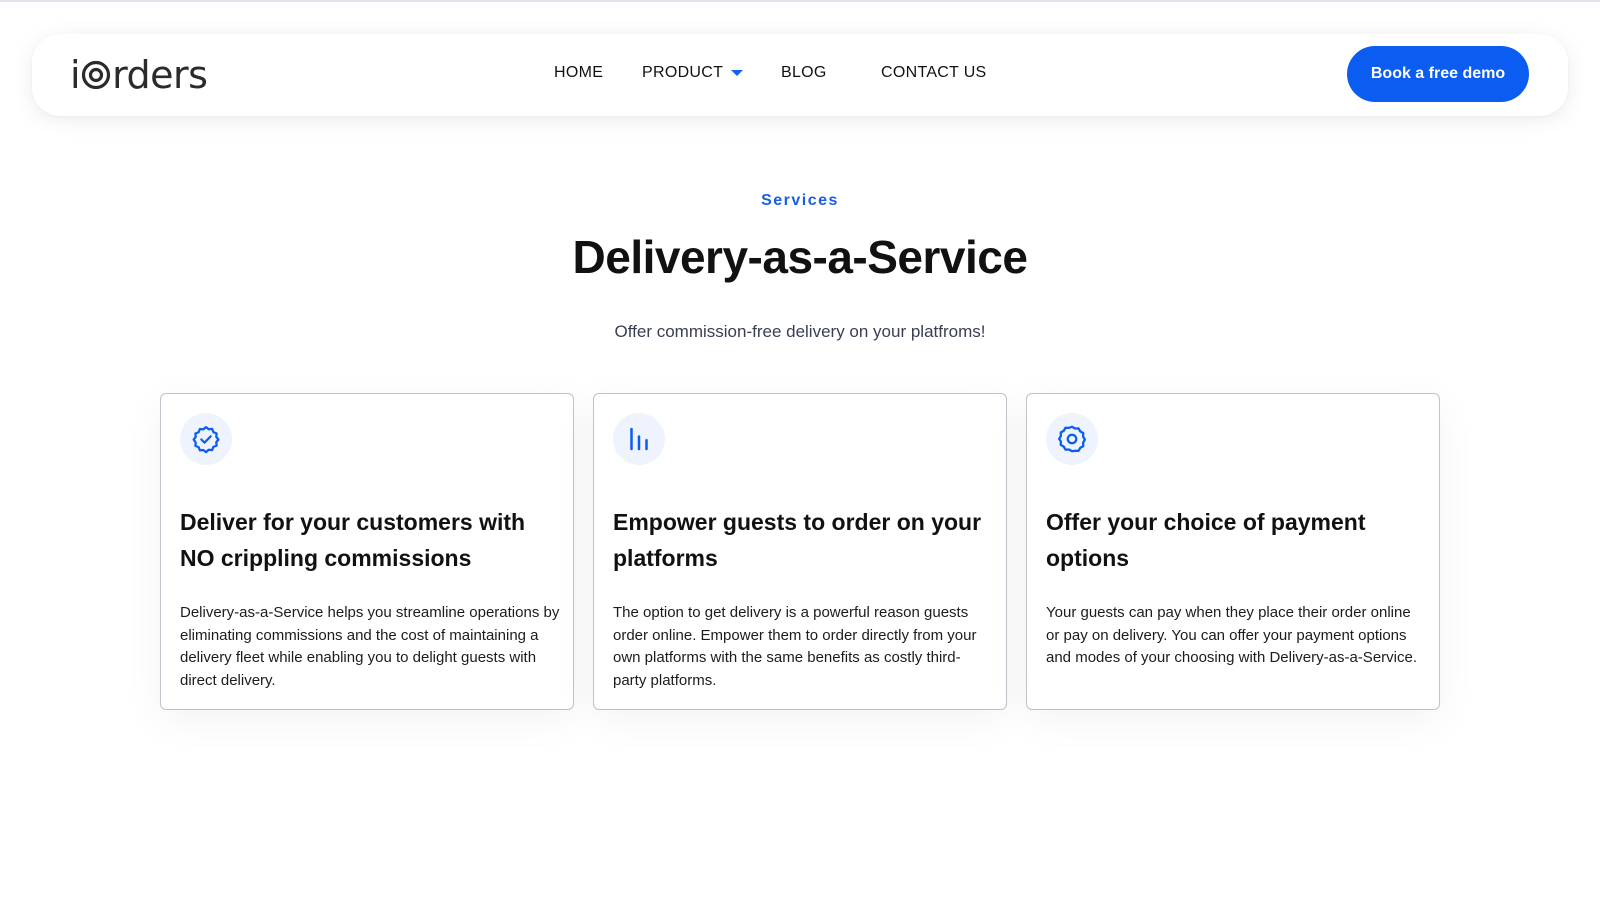 This screenshot has height=900, width=1600. I want to click on nav-contact-us: CONTACT US, so click(934, 73).